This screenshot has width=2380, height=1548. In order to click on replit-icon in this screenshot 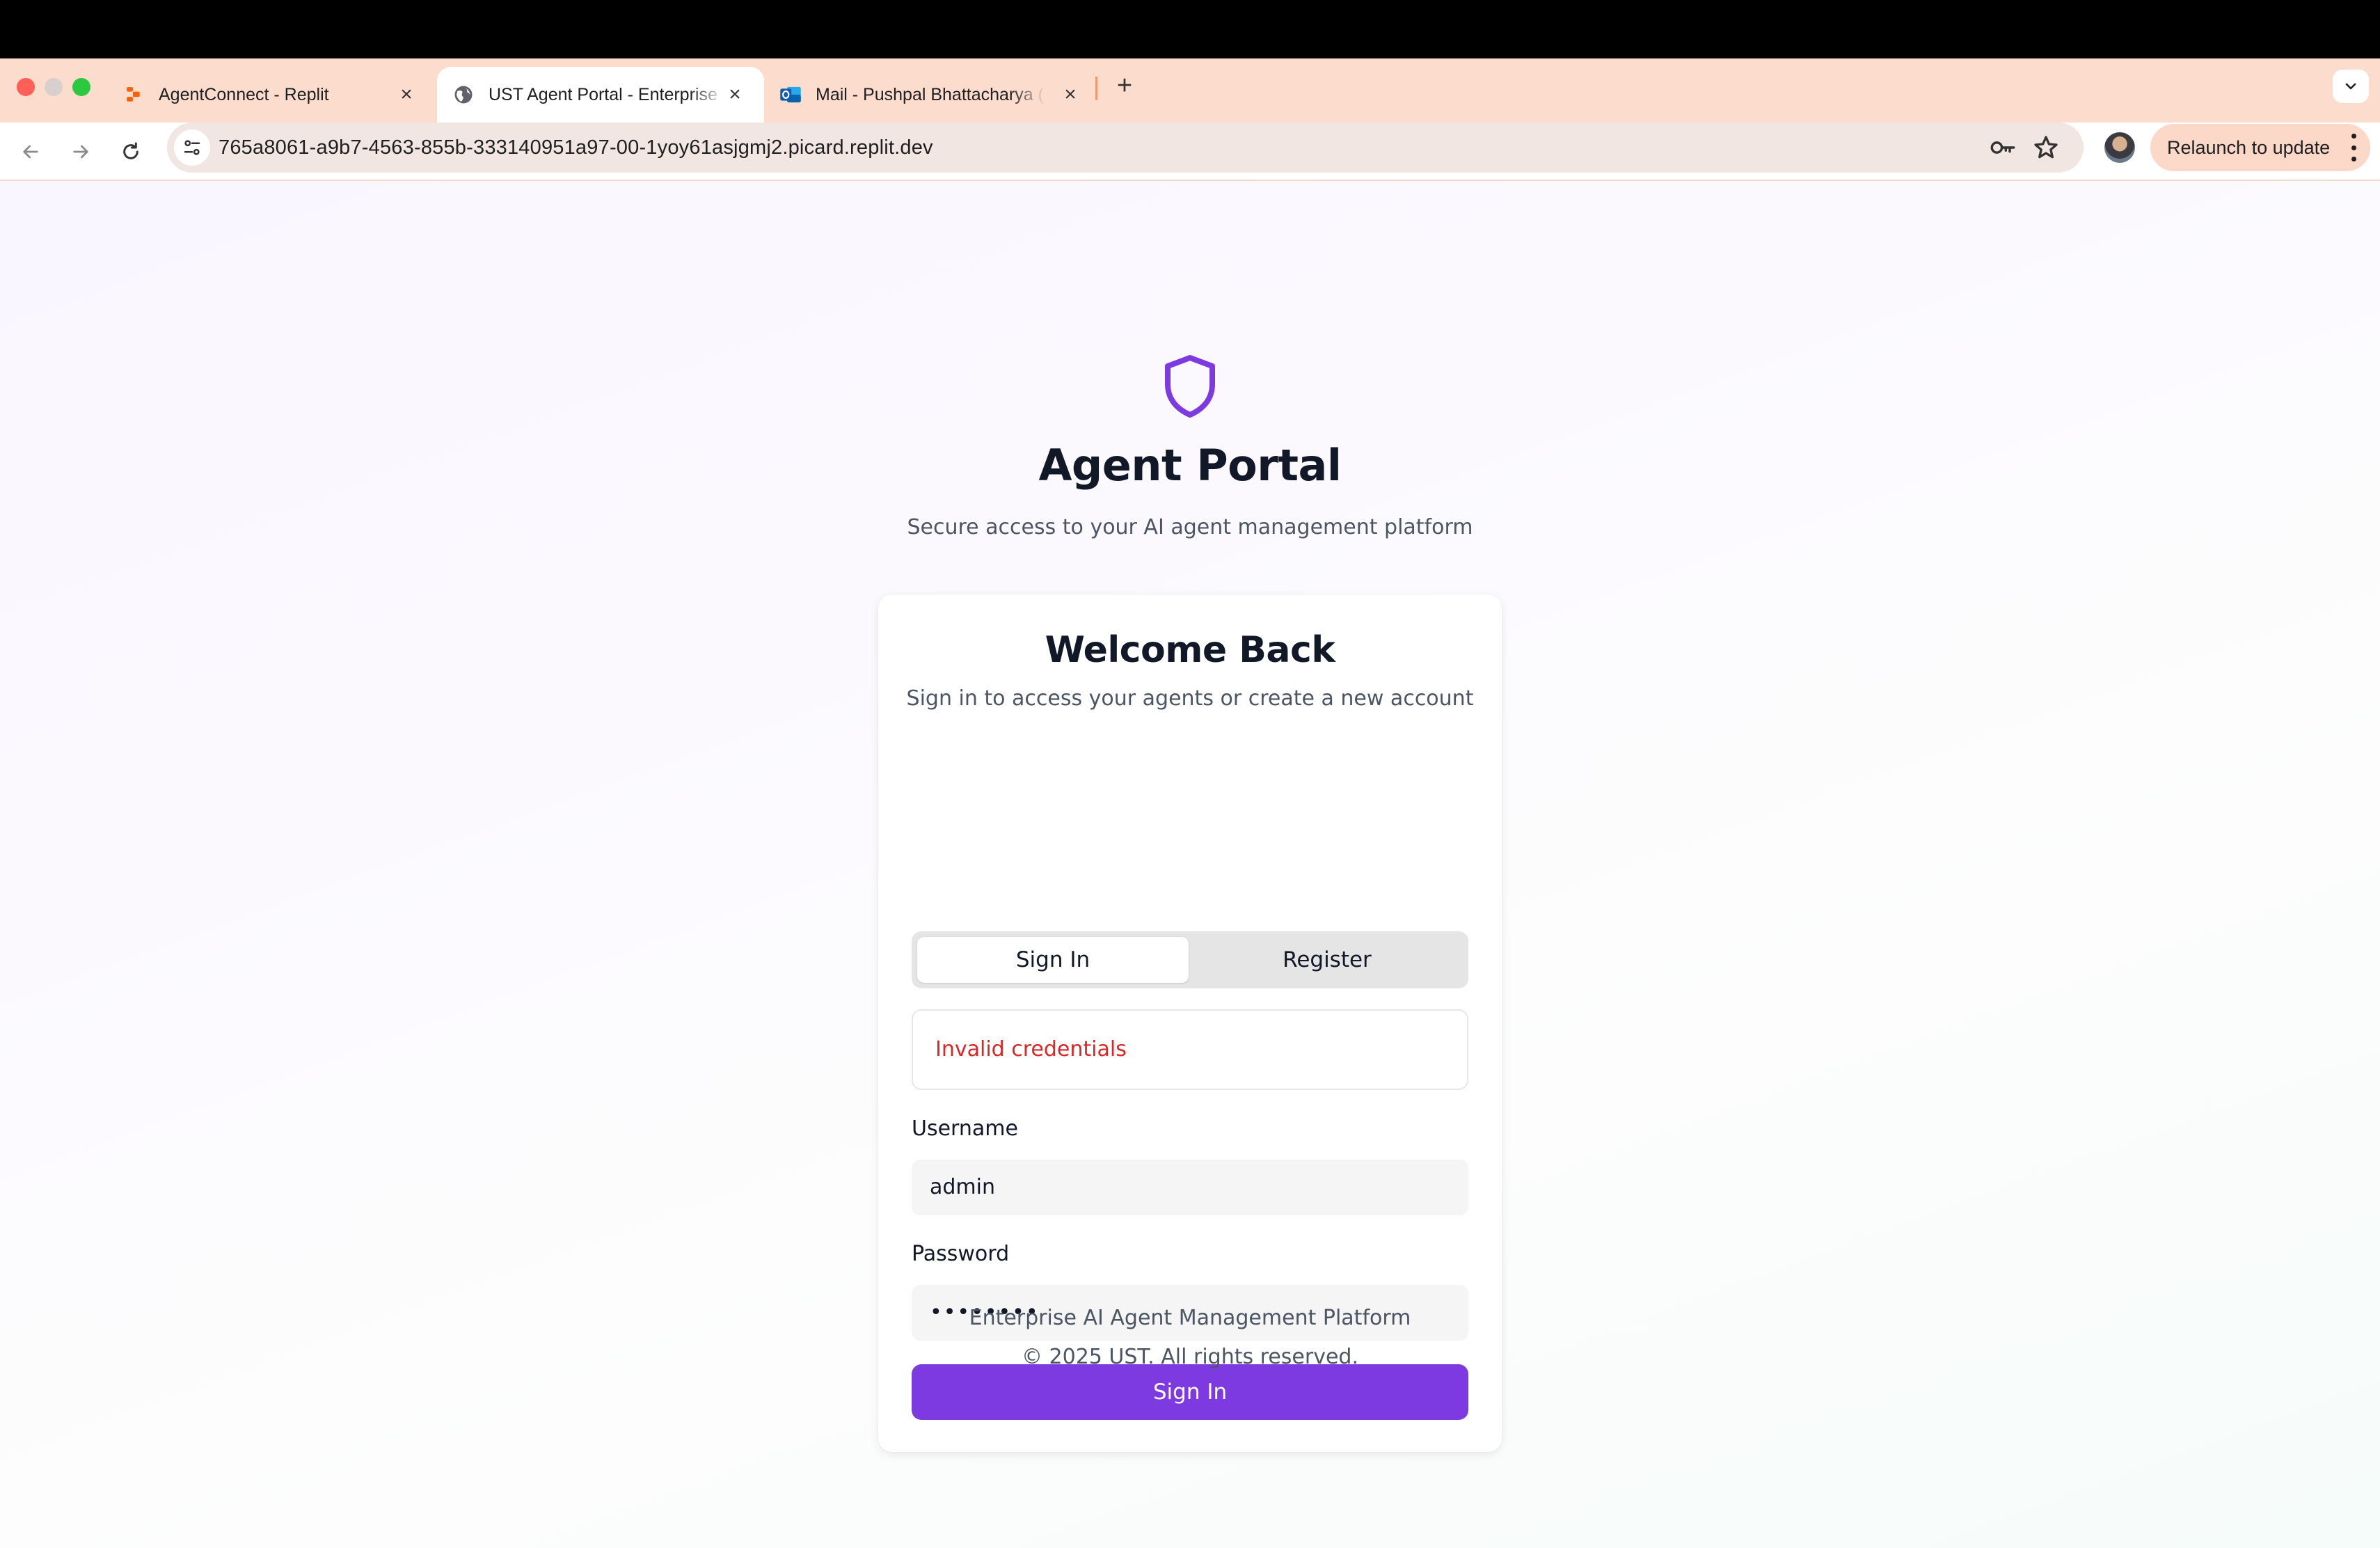, I will do `click(133, 95)`.